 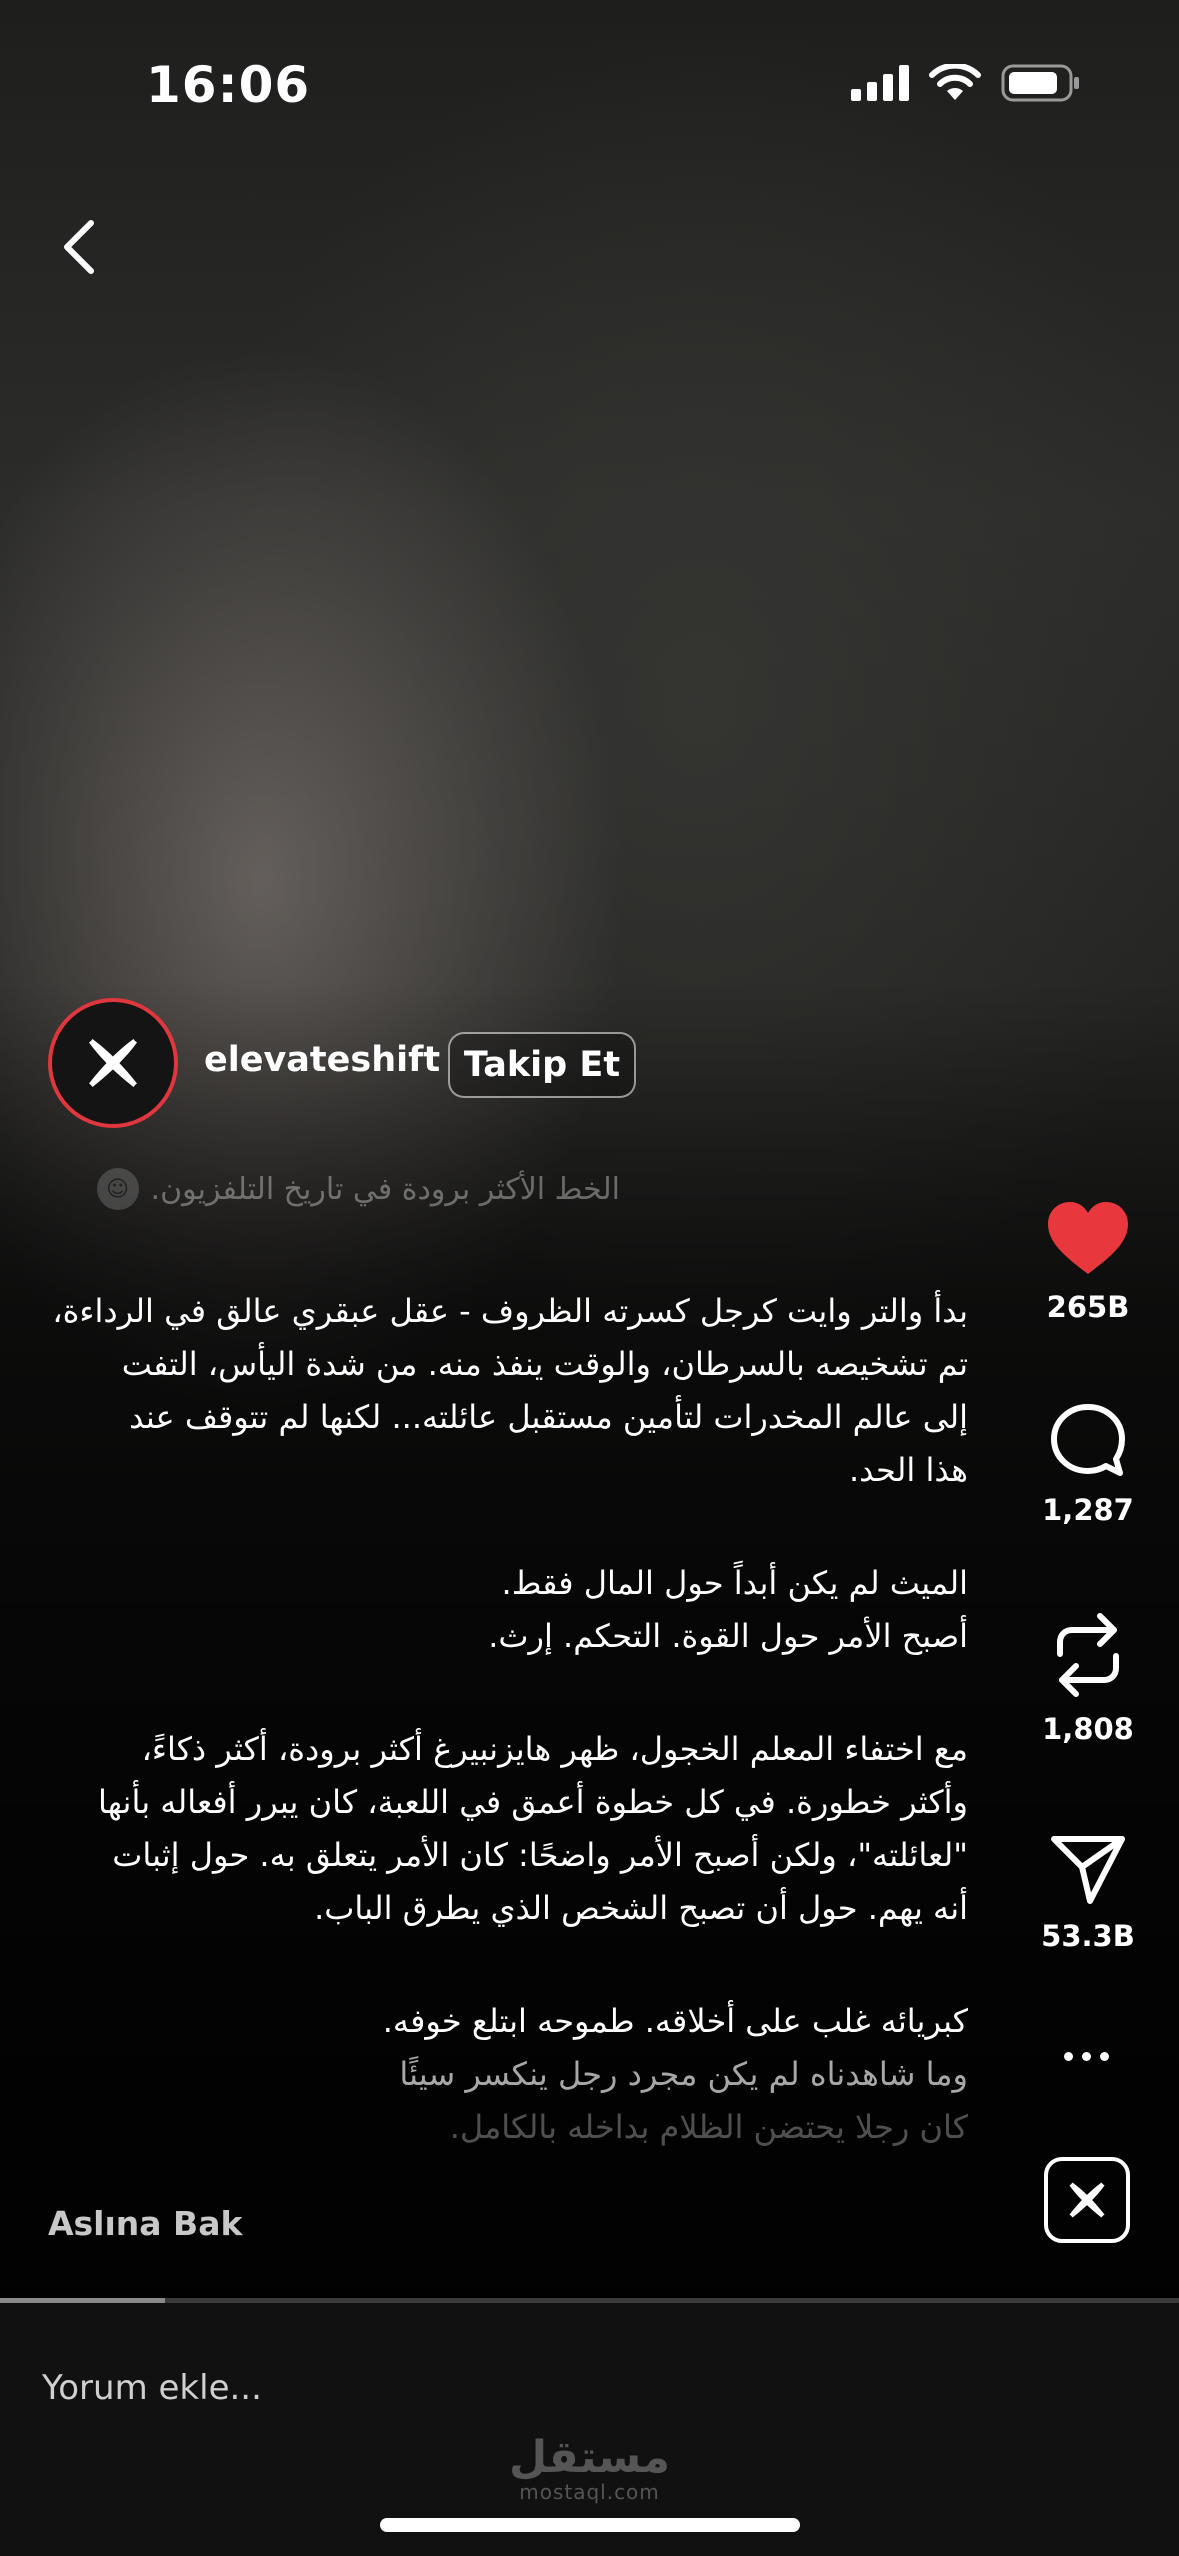 I want to click on repost-count: 1,808, so click(x=1088, y=1729).